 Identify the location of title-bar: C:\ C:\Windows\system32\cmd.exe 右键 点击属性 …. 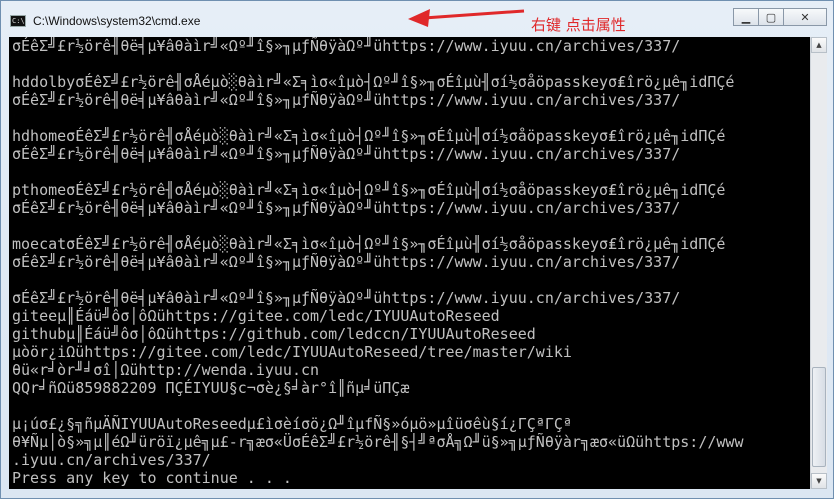
(417, 19).